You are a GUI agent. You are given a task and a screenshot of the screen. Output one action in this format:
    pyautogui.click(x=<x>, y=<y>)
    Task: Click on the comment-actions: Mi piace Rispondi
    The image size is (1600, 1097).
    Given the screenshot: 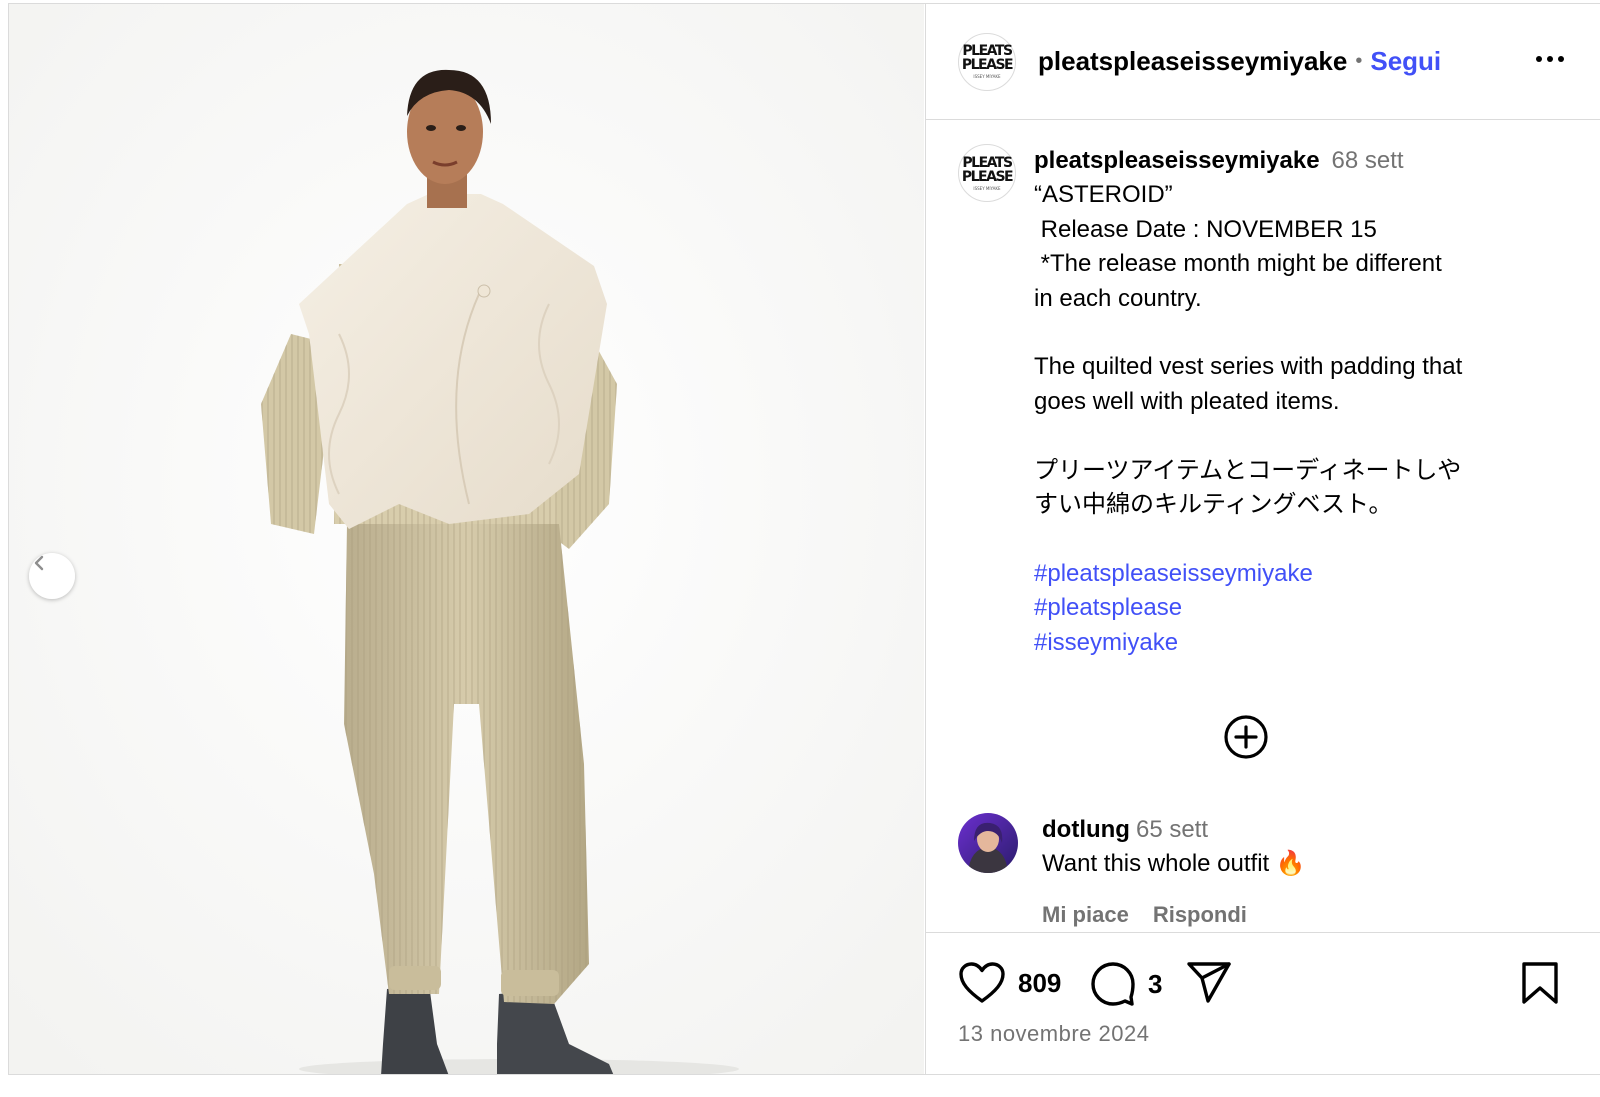 What is the action you would take?
    pyautogui.click(x=1174, y=915)
    